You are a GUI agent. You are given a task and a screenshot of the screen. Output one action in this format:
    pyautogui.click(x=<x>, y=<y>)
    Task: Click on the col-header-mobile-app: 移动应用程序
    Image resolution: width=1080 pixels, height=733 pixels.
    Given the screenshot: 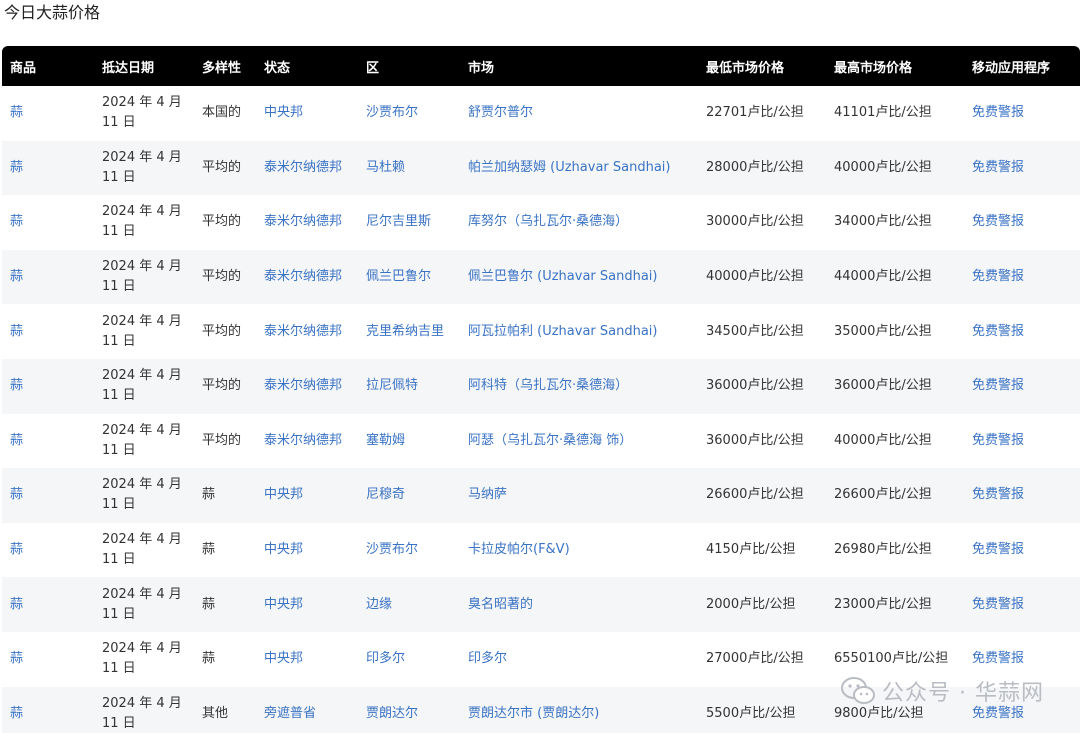 What is the action you would take?
    pyautogui.click(x=1022, y=66)
    